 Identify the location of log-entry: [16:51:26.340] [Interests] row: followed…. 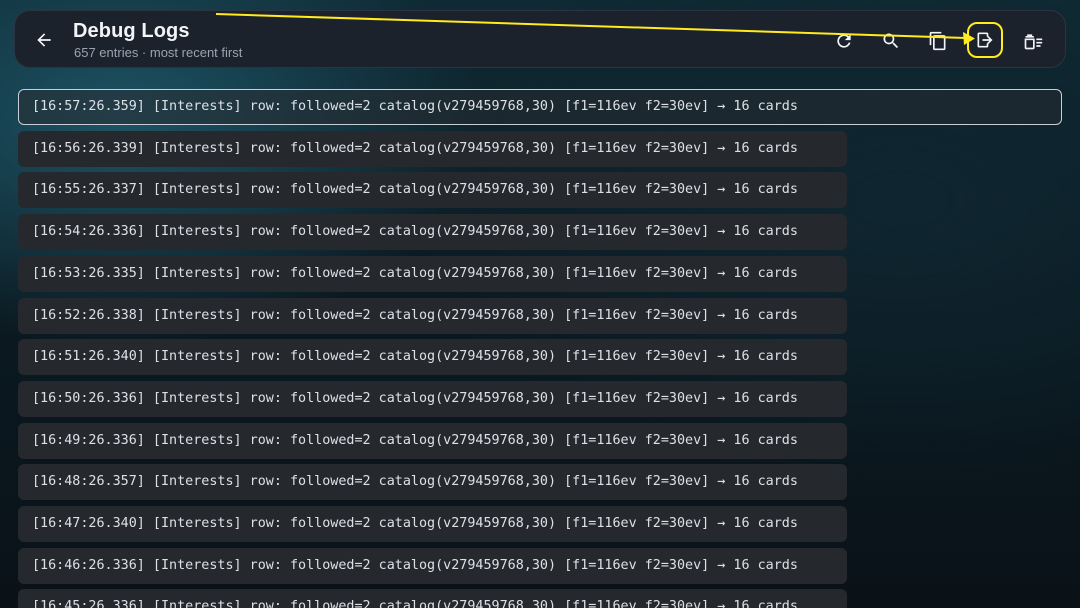
(432, 357).